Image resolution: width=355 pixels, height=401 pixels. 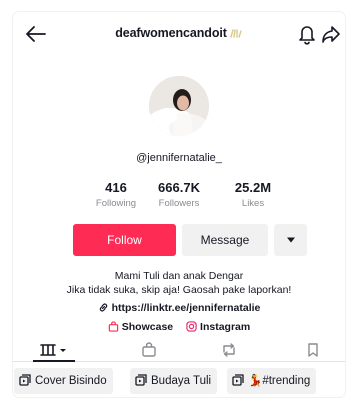 What do you see at coordinates (124, 240) in the screenshot?
I see `follow-button: Follow` at bounding box center [124, 240].